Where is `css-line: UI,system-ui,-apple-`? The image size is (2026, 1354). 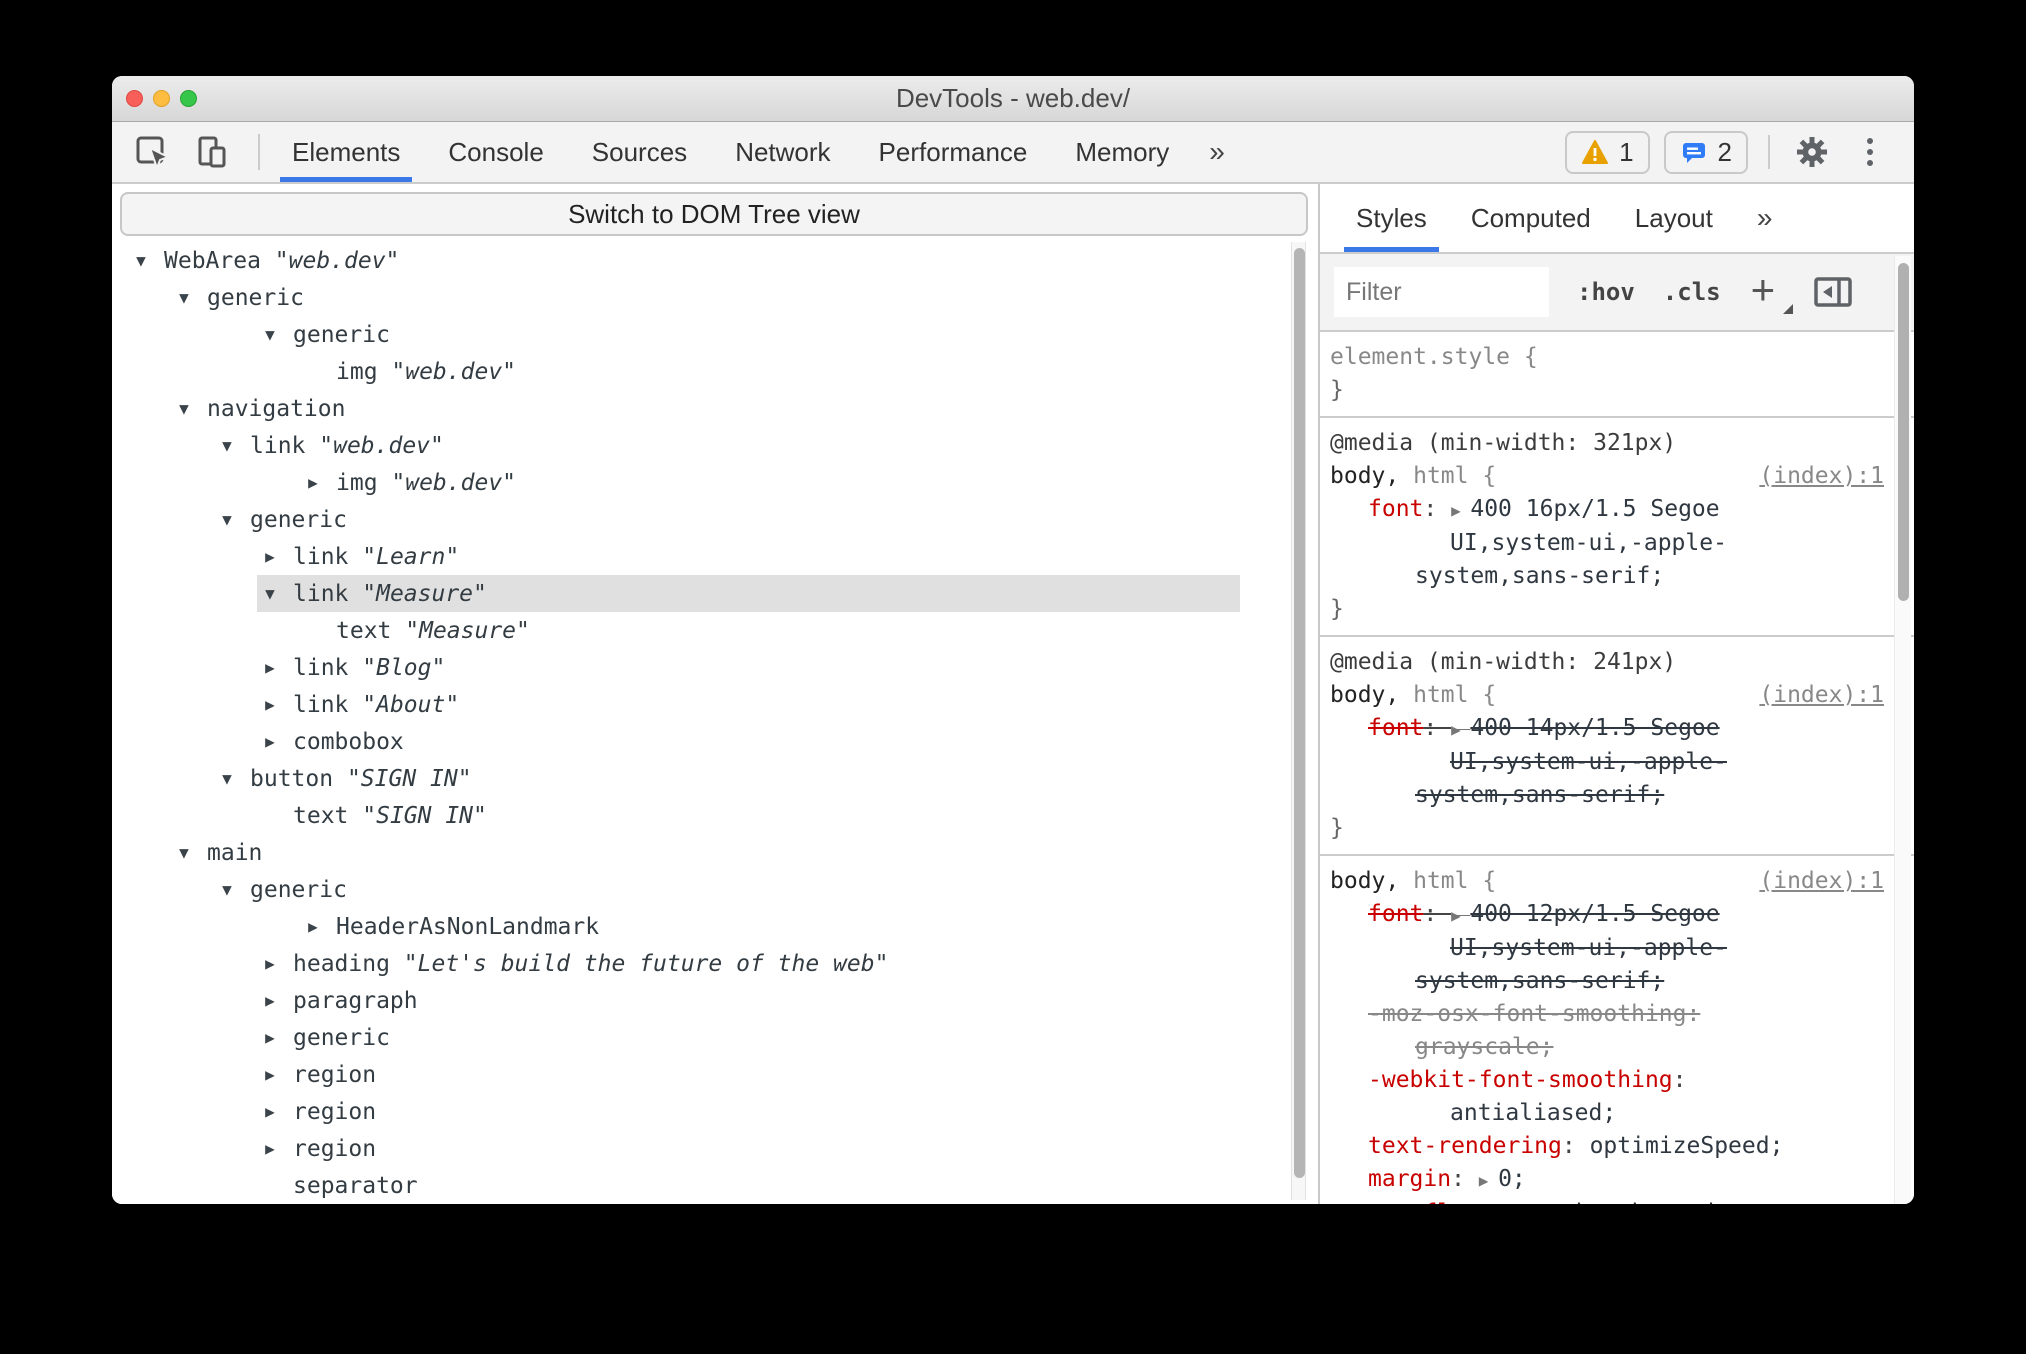 css-line: UI,system-ui,-apple- is located at coordinates (1618, 543).